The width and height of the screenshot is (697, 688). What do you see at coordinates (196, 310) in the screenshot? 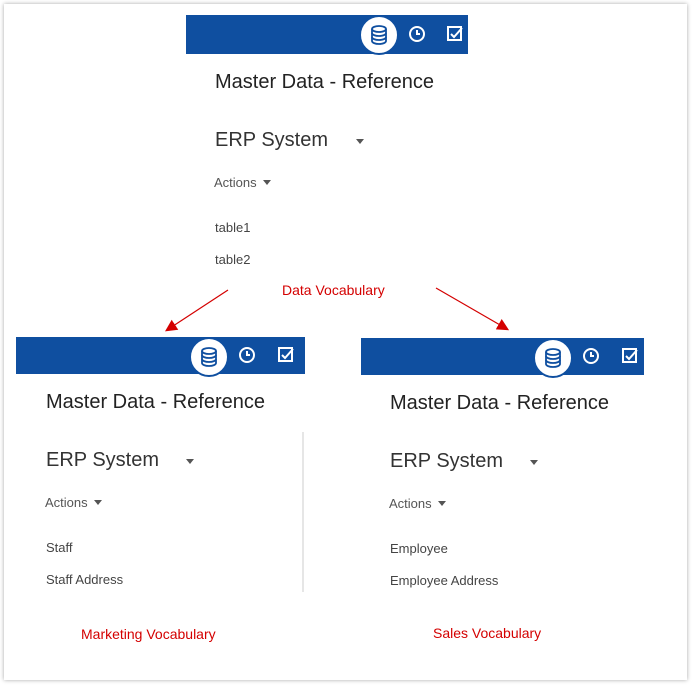
I see `arrow-left` at bounding box center [196, 310].